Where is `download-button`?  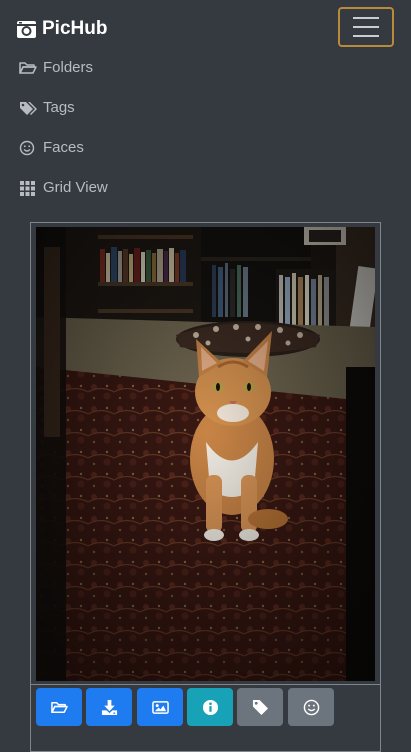 download-button is located at coordinates (109, 707).